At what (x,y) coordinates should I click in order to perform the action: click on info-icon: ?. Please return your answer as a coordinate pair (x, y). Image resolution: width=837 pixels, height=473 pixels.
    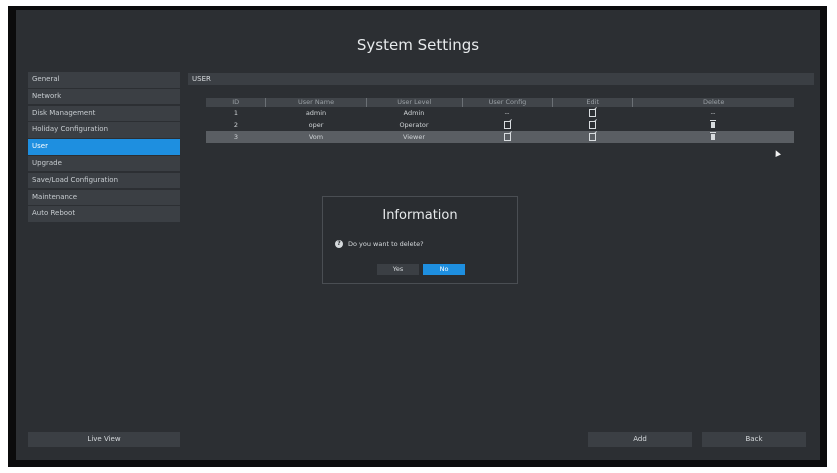
    Looking at the image, I should click on (339, 244).